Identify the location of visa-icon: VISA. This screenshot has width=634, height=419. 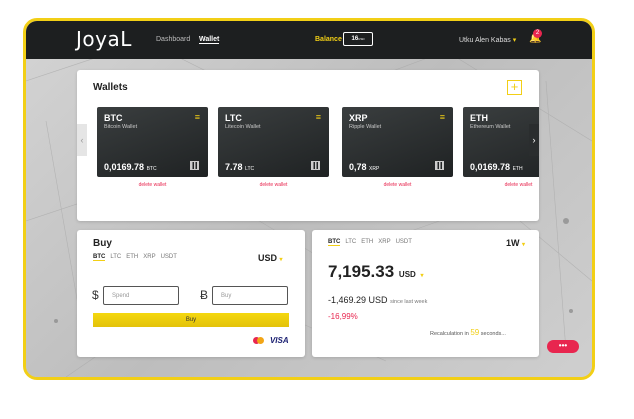
(279, 340).